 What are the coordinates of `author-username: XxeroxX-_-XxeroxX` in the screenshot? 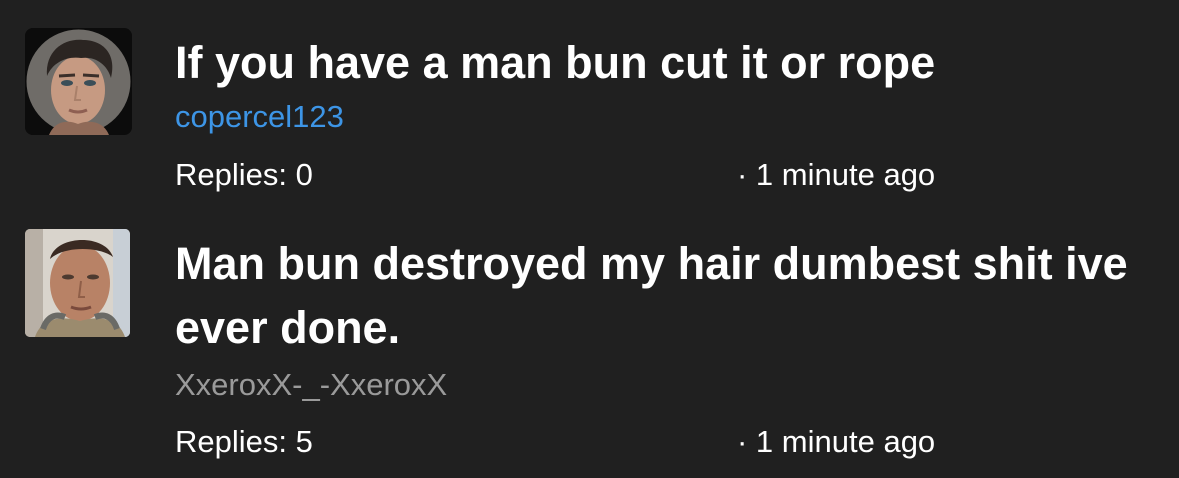 It's located at (311, 385).